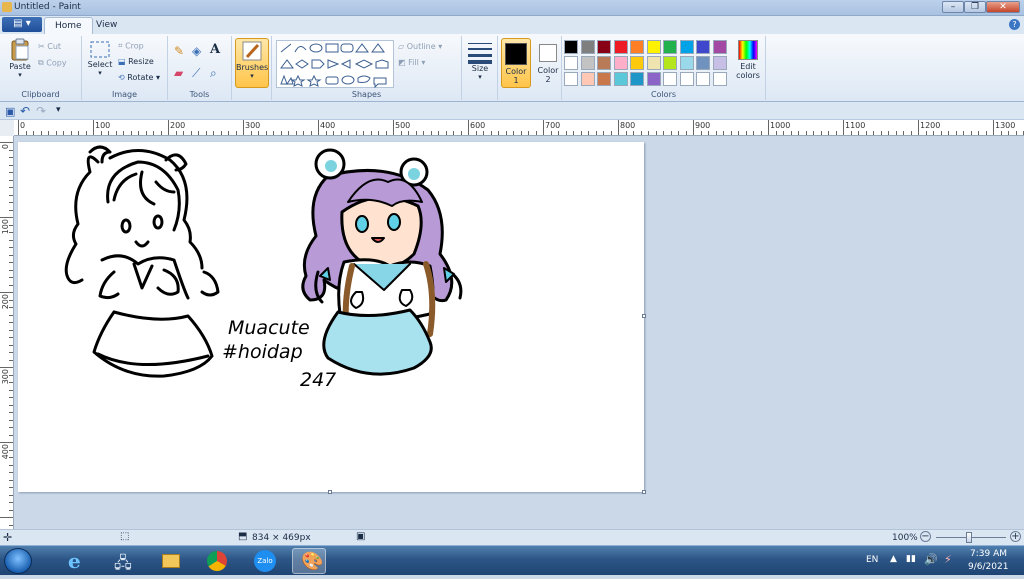  I want to click on fill-tool: ◈, so click(196, 51).